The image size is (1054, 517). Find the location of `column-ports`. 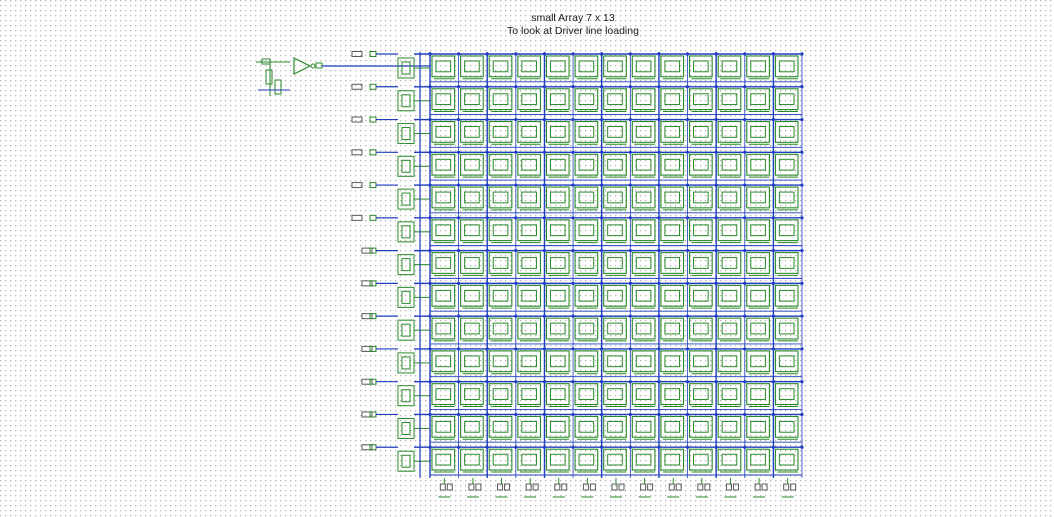

column-ports is located at coordinates (617, 488).